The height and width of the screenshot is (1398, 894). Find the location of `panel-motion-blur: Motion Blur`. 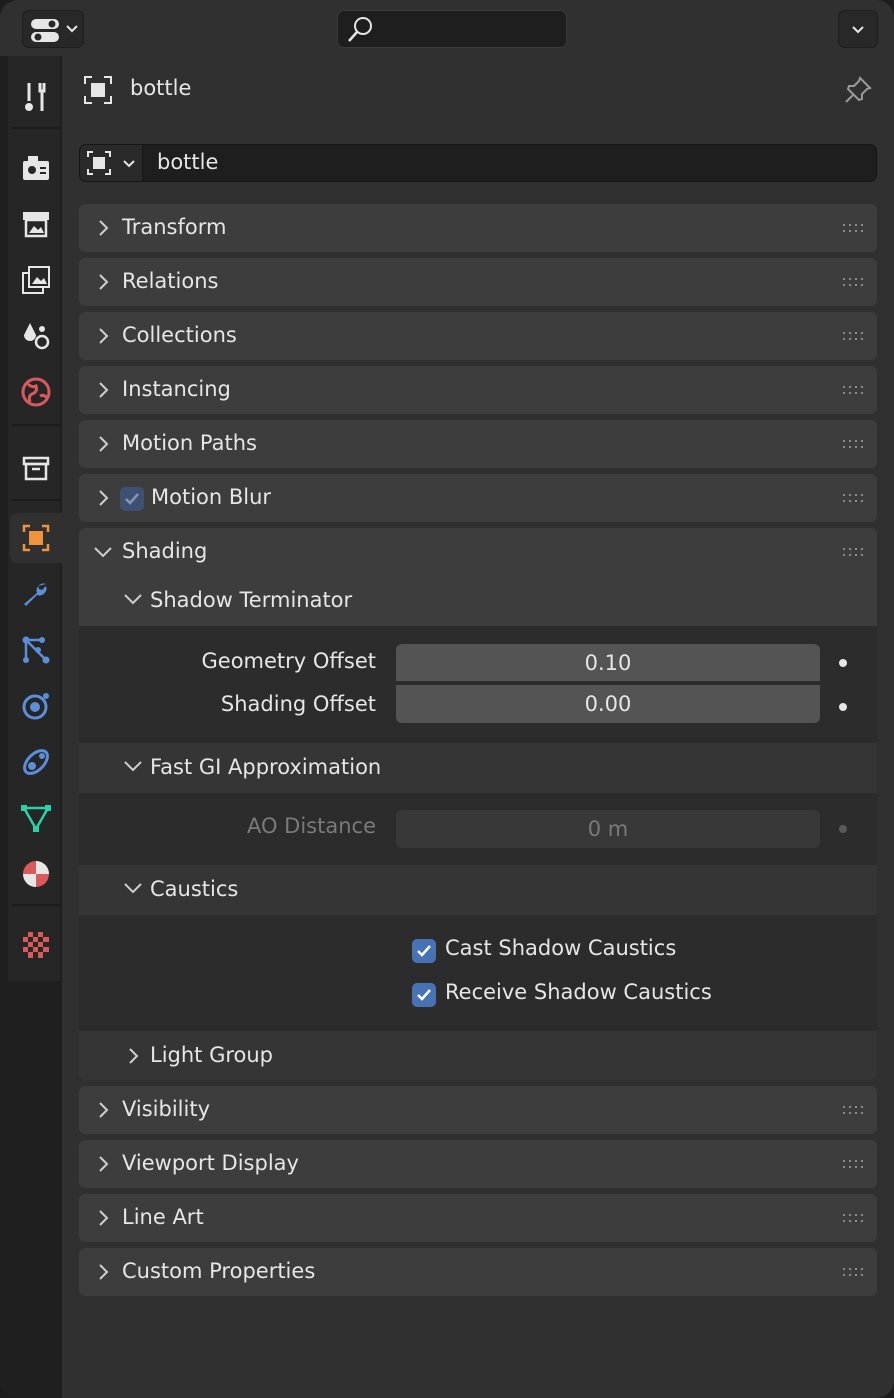

panel-motion-blur: Motion Blur is located at coordinates (478, 498).